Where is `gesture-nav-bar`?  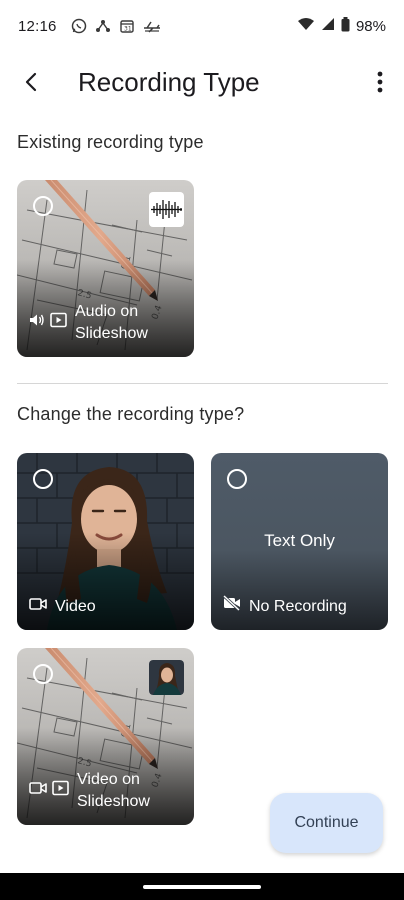
gesture-nav-bar is located at coordinates (202, 886).